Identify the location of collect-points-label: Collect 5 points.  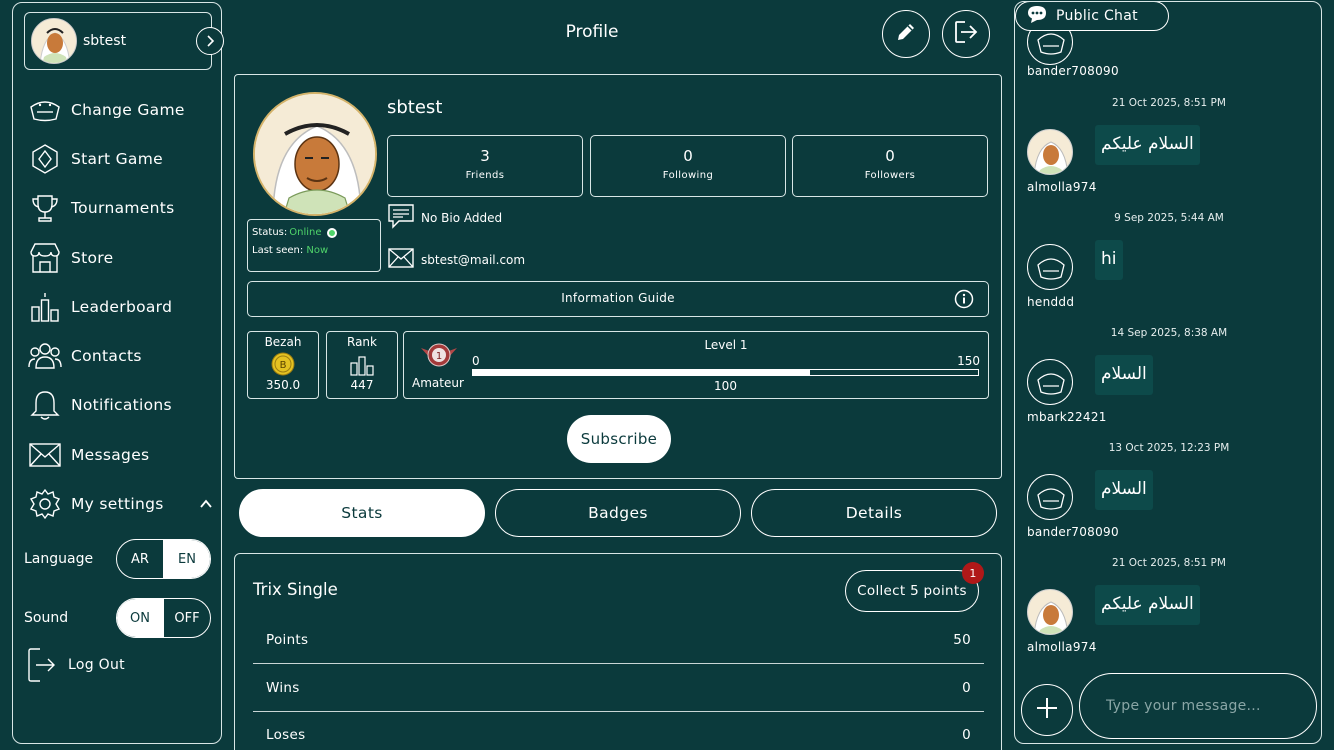
(912, 591).